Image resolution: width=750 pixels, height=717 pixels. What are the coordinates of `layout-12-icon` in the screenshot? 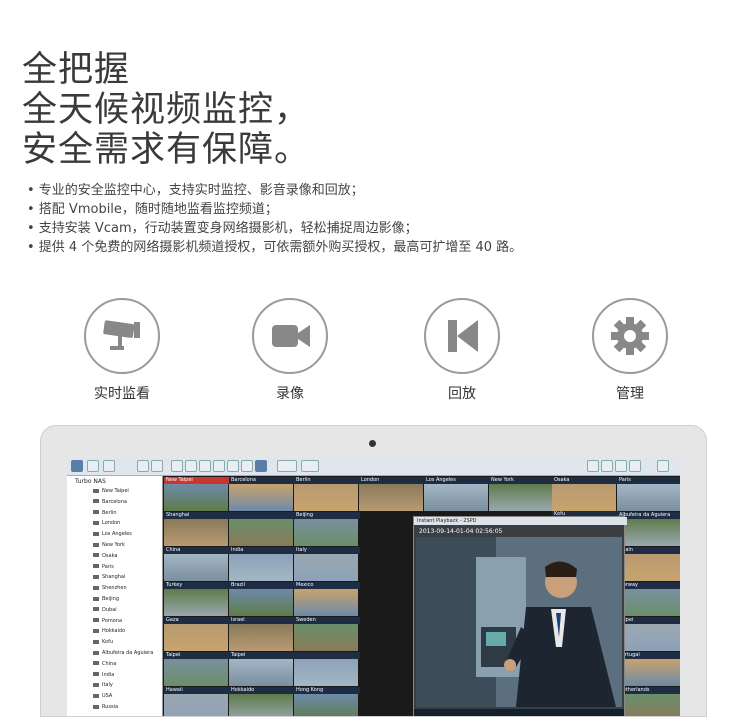 It's located at (219, 466).